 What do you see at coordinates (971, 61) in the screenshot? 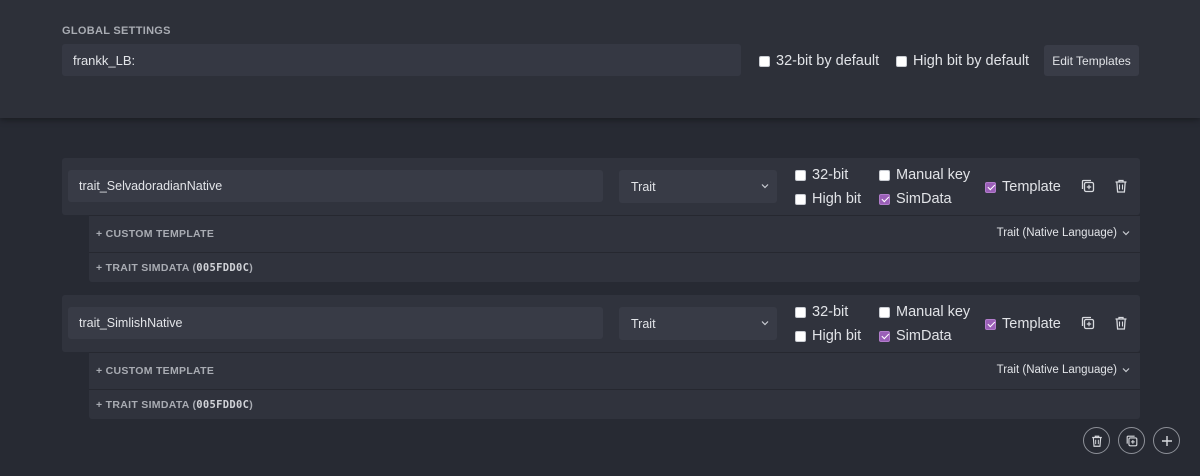
I see `highbit-default-label: High bit by default` at bounding box center [971, 61].